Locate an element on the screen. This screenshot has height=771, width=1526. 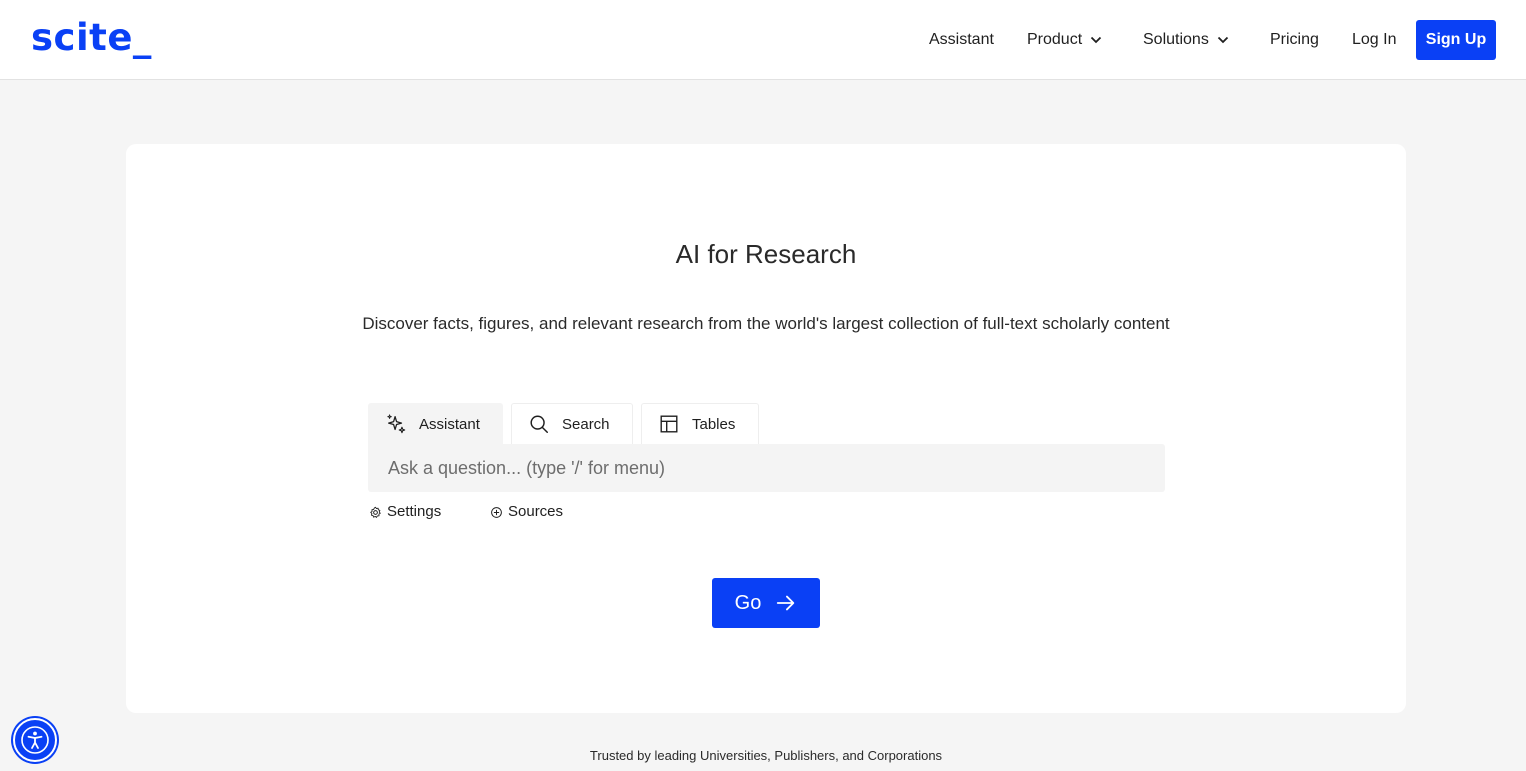
table-icon is located at coordinates (669, 424).